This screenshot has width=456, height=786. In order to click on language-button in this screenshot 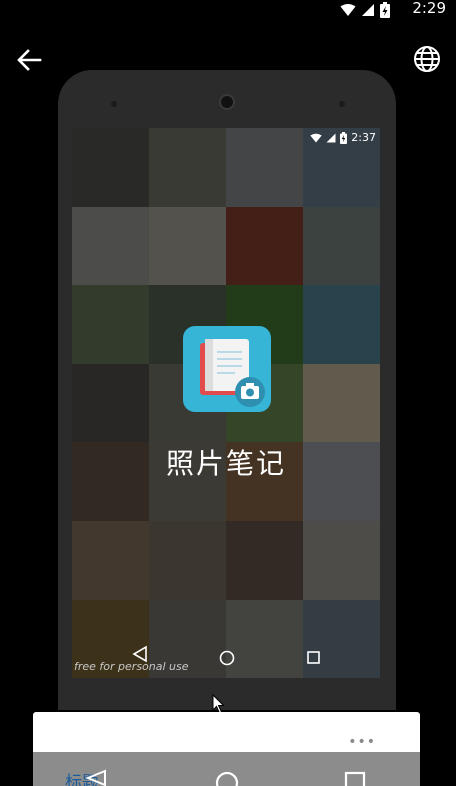, I will do `click(427, 59)`.